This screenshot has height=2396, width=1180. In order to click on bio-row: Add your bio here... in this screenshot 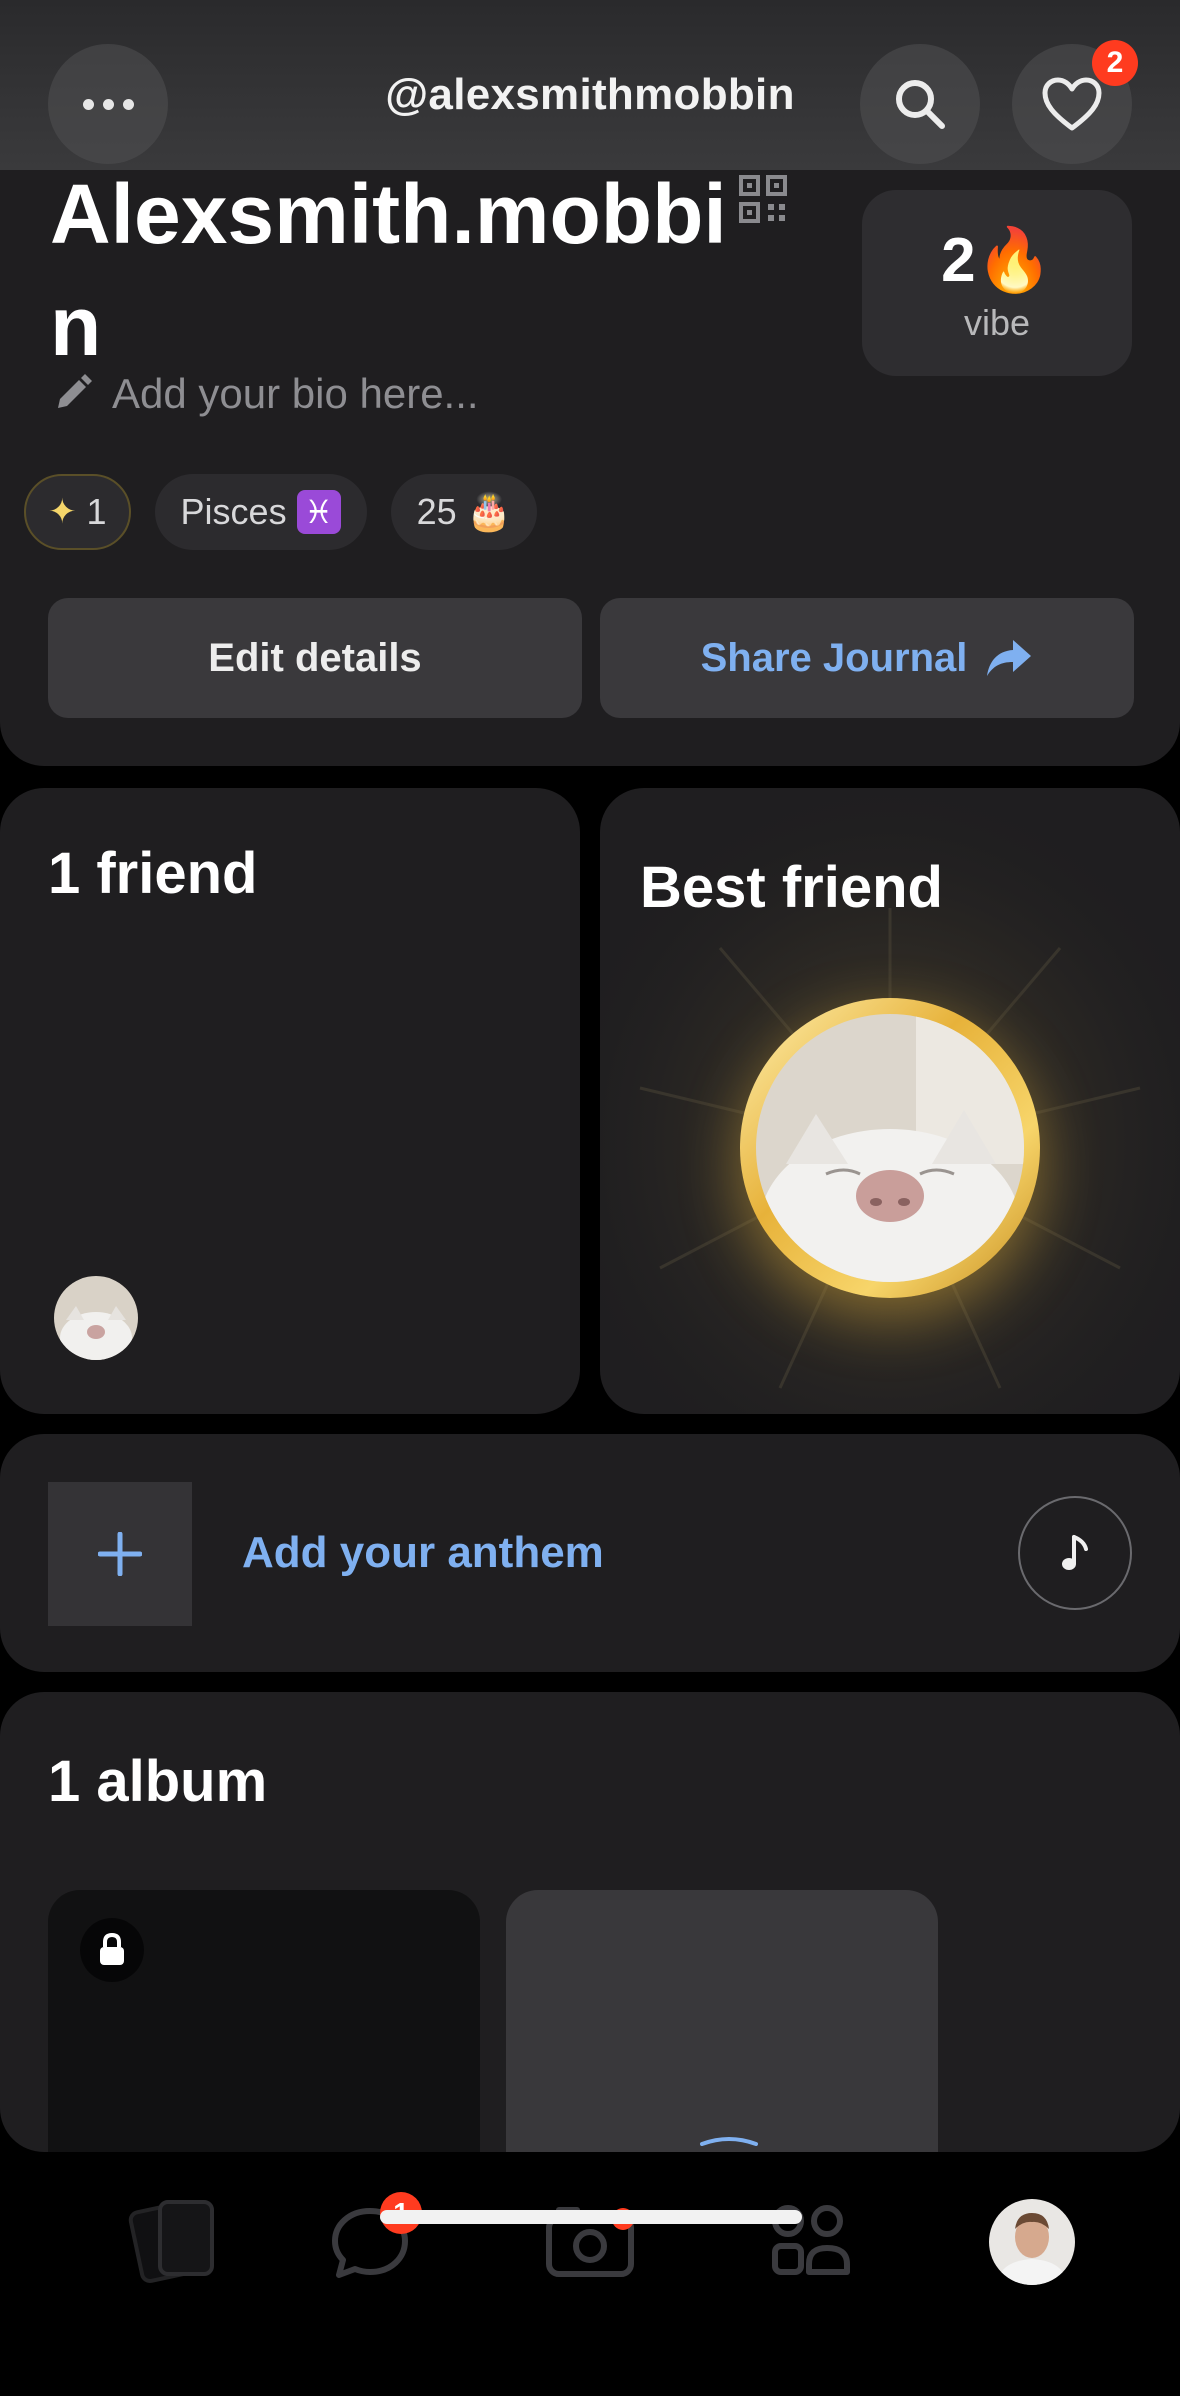, I will do `click(265, 394)`.